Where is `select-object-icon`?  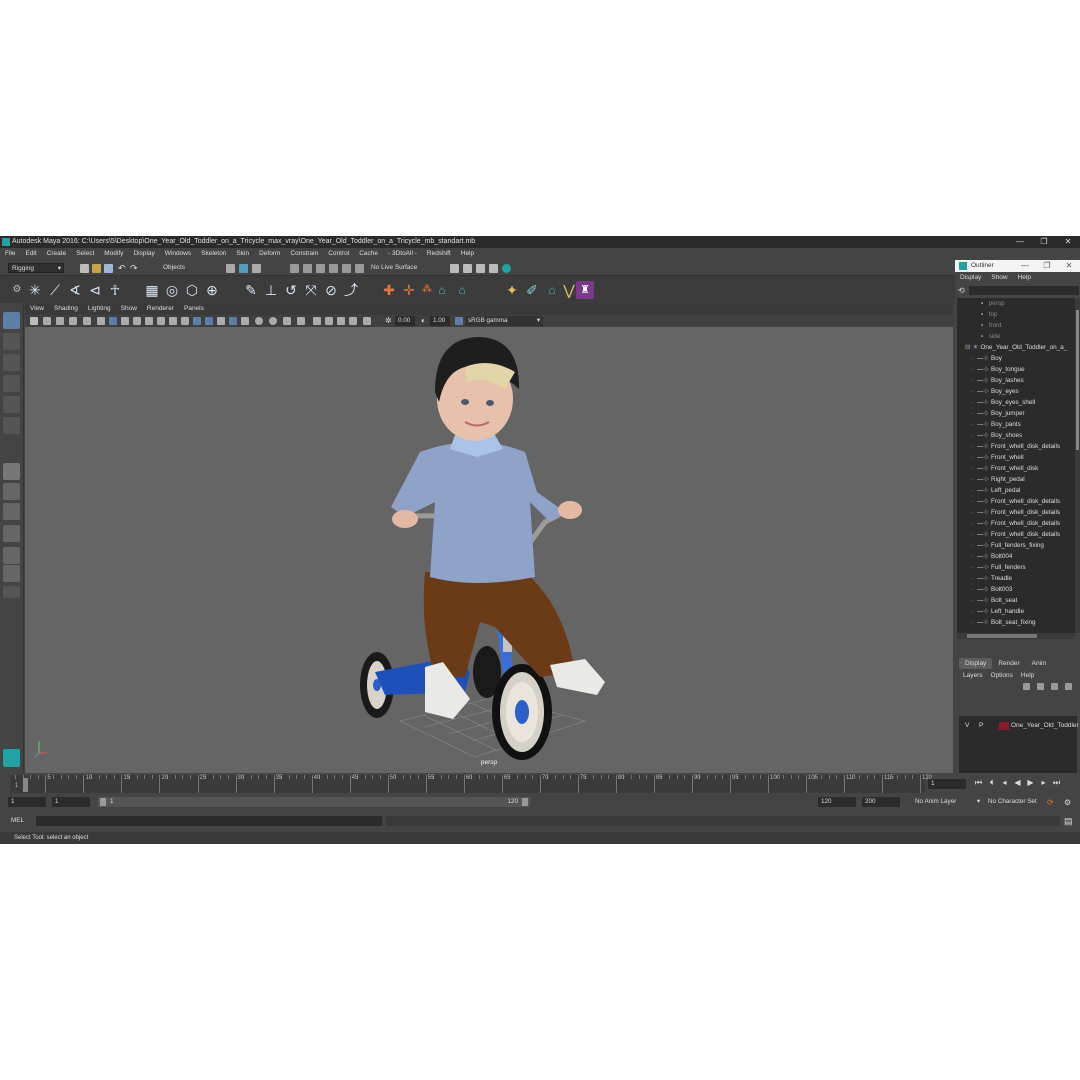 select-object-icon is located at coordinates (243, 268).